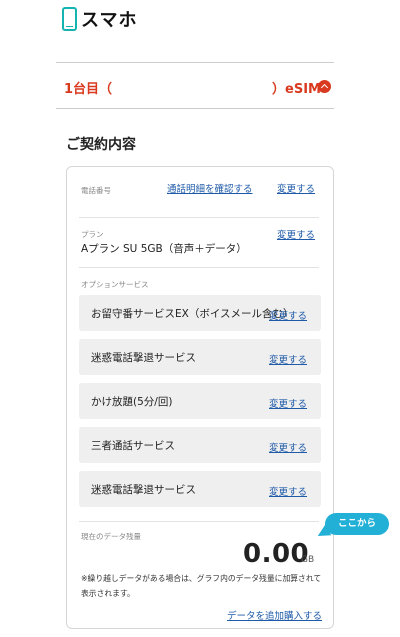 The image size is (400, 637). Describe the element at coordinates (109, 20) in the screenshot. I see `page-title: スマホ` at that location.